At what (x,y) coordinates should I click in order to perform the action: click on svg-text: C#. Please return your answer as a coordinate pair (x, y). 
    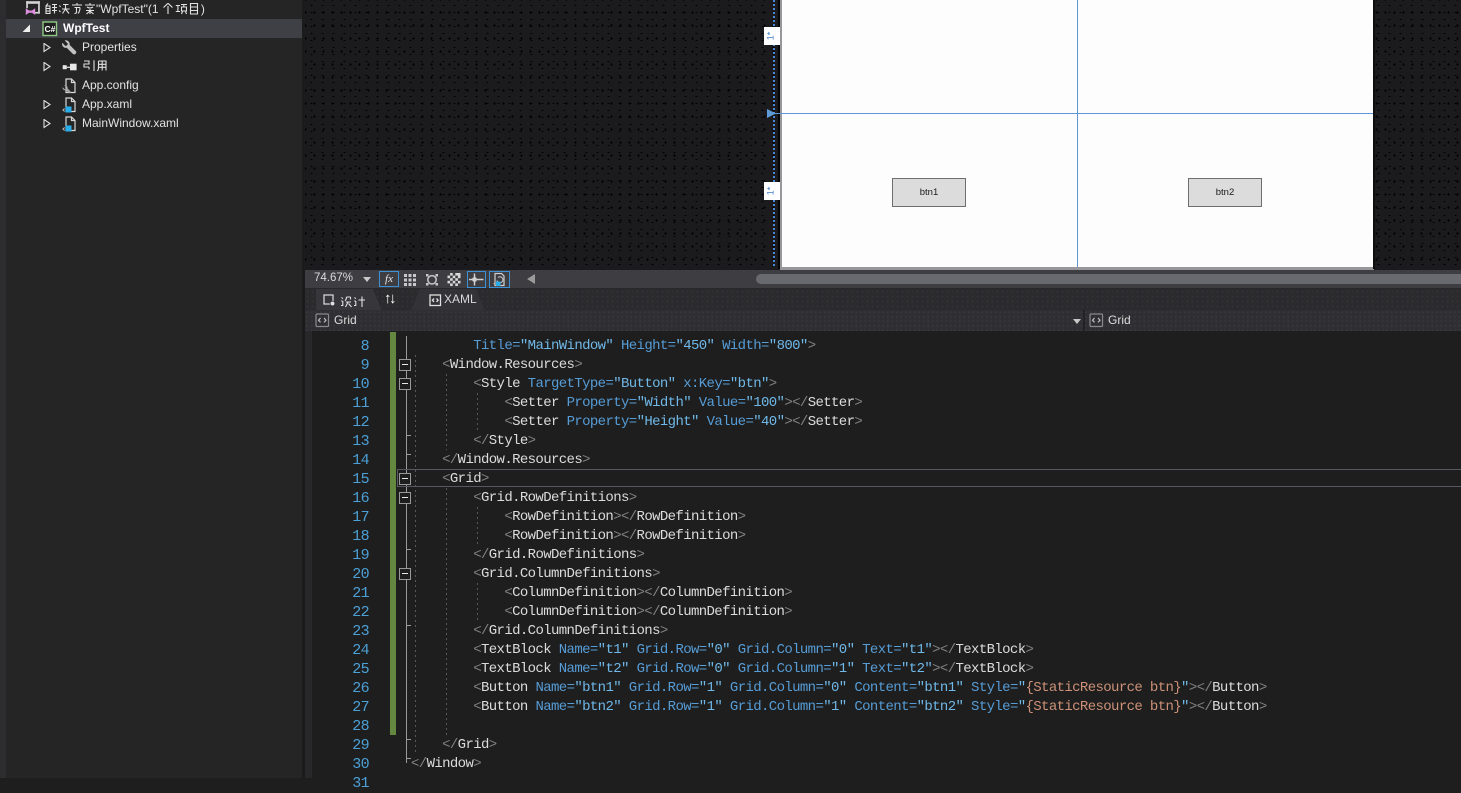
    Looking at the image, I should click on (49, 29).